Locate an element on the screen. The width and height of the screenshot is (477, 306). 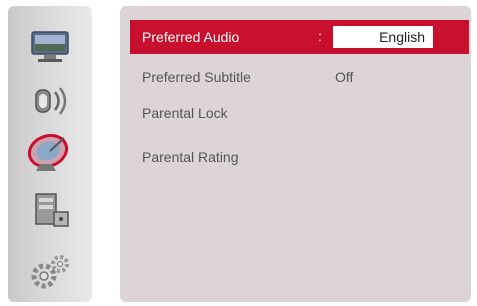
gears-icon is located at coordinates (50, 271).